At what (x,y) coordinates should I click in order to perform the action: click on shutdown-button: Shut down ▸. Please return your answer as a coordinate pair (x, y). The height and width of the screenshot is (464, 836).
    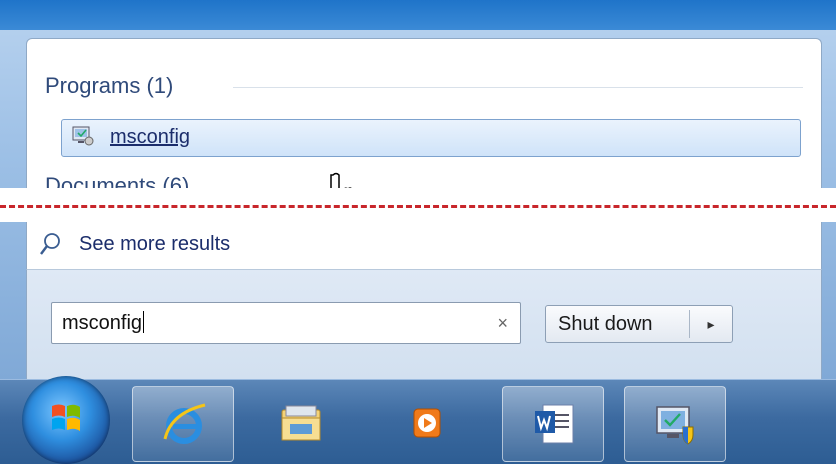
    Looking at the image, I should click on (639, 324).